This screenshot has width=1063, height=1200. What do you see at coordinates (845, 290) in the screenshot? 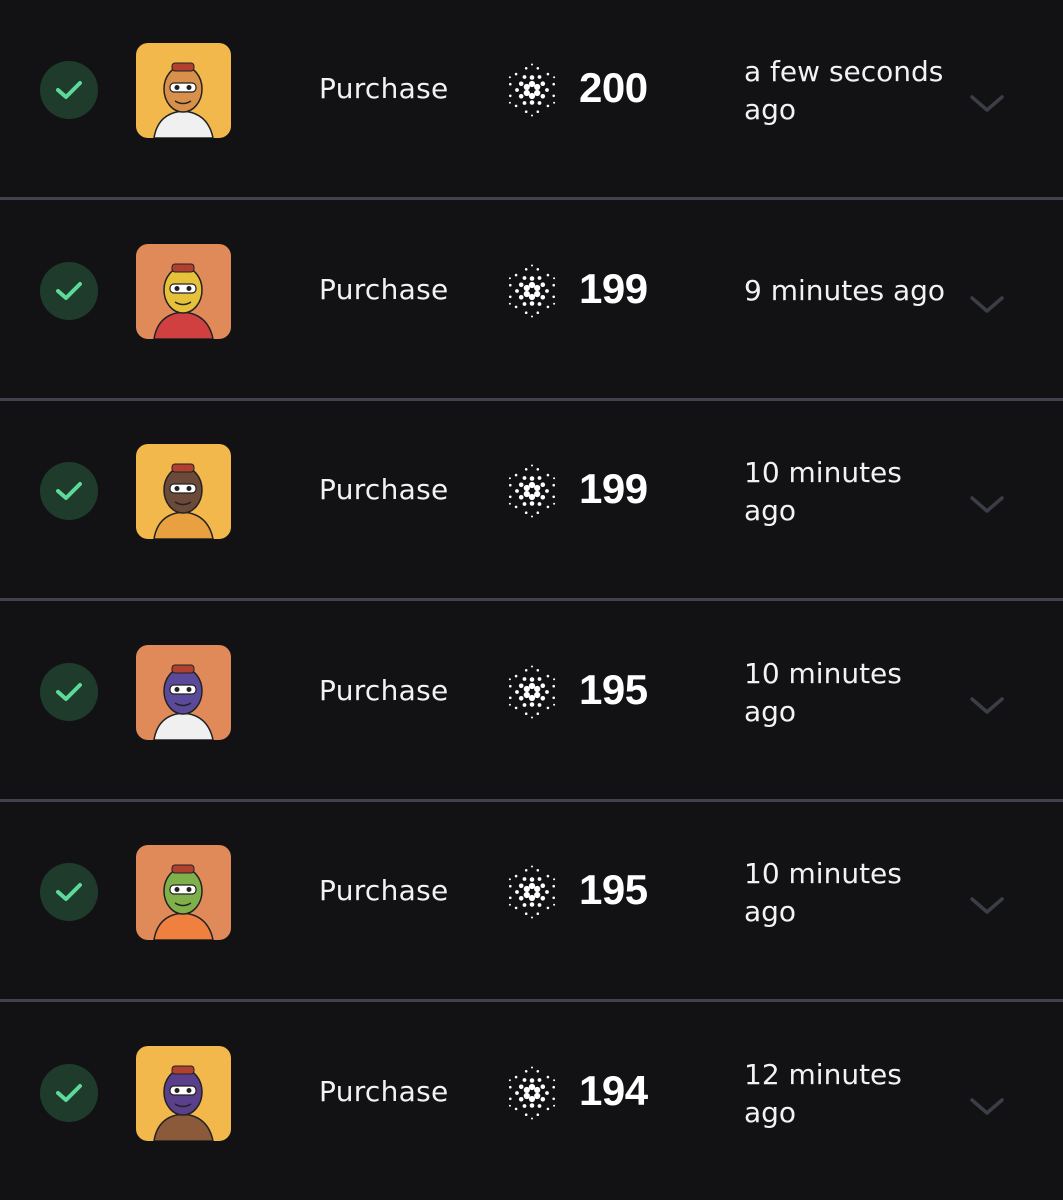
I see `timestamp-line-1: 9 minutes ago` at bounding box center [845, 290].